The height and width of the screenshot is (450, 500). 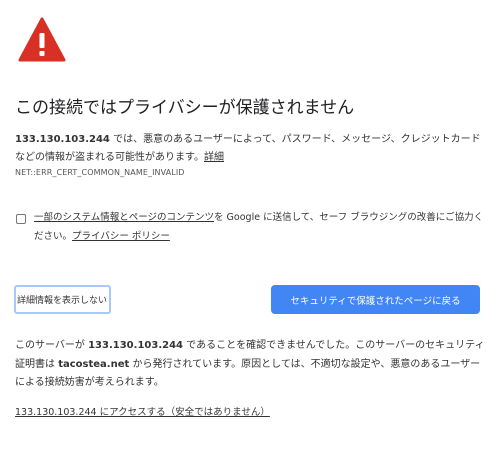 I want to click on page-title: この接続ではプライバシーが保護されません, so click(x=185, y=108).